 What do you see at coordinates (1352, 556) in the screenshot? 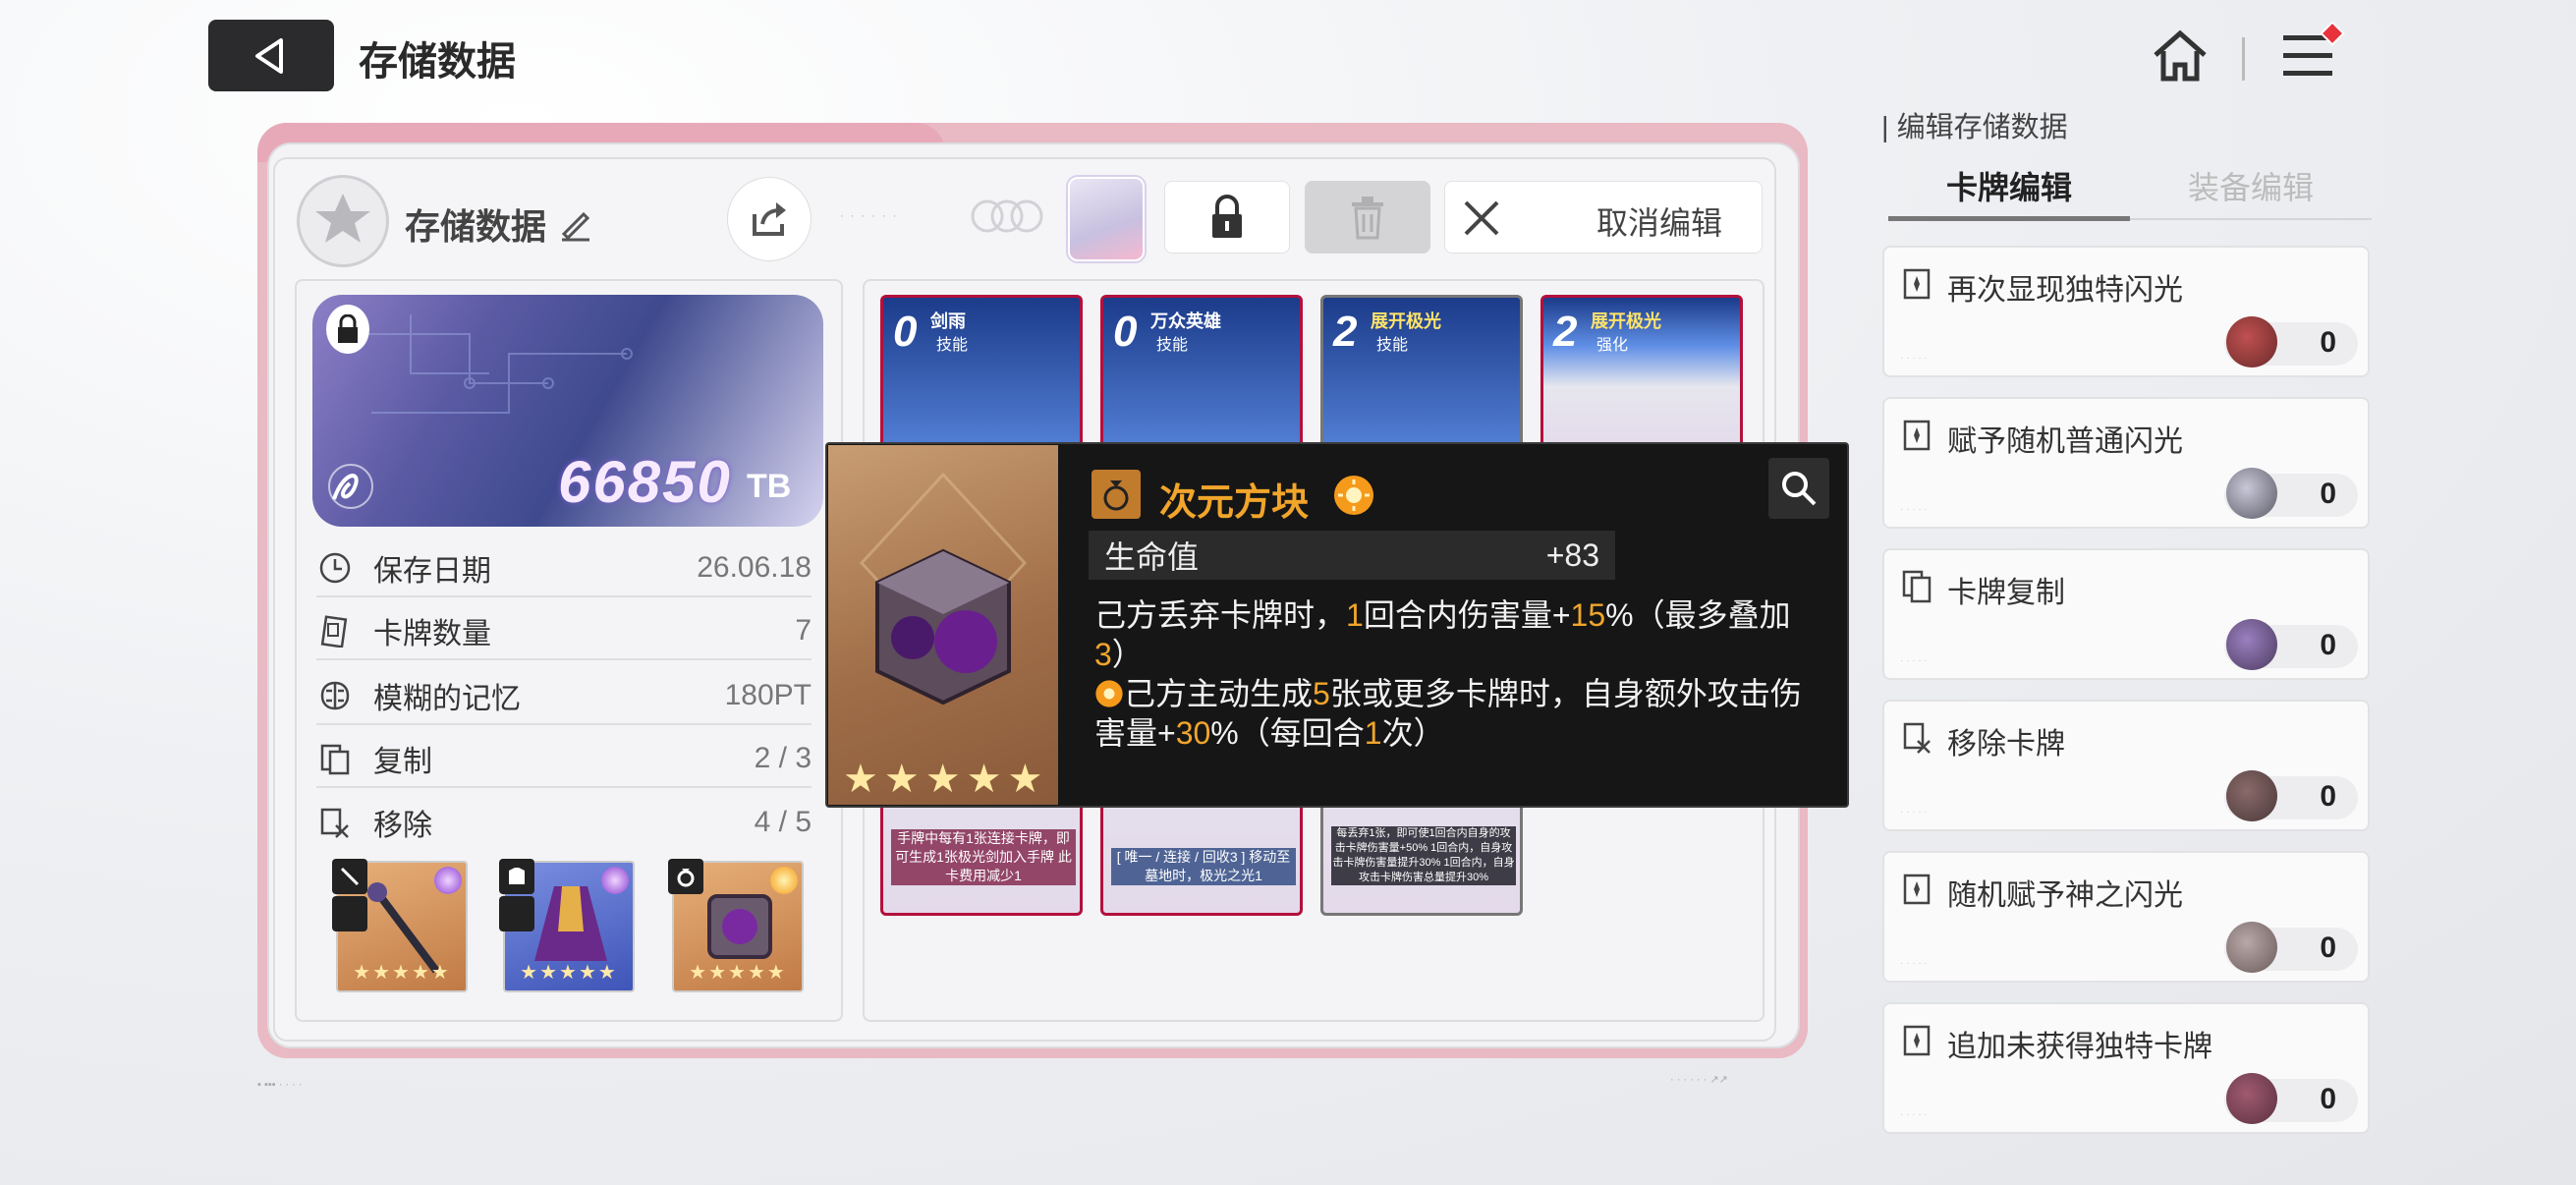
I see `item-stat-row: 生命值 +83` at bounding box center [1352, 556].